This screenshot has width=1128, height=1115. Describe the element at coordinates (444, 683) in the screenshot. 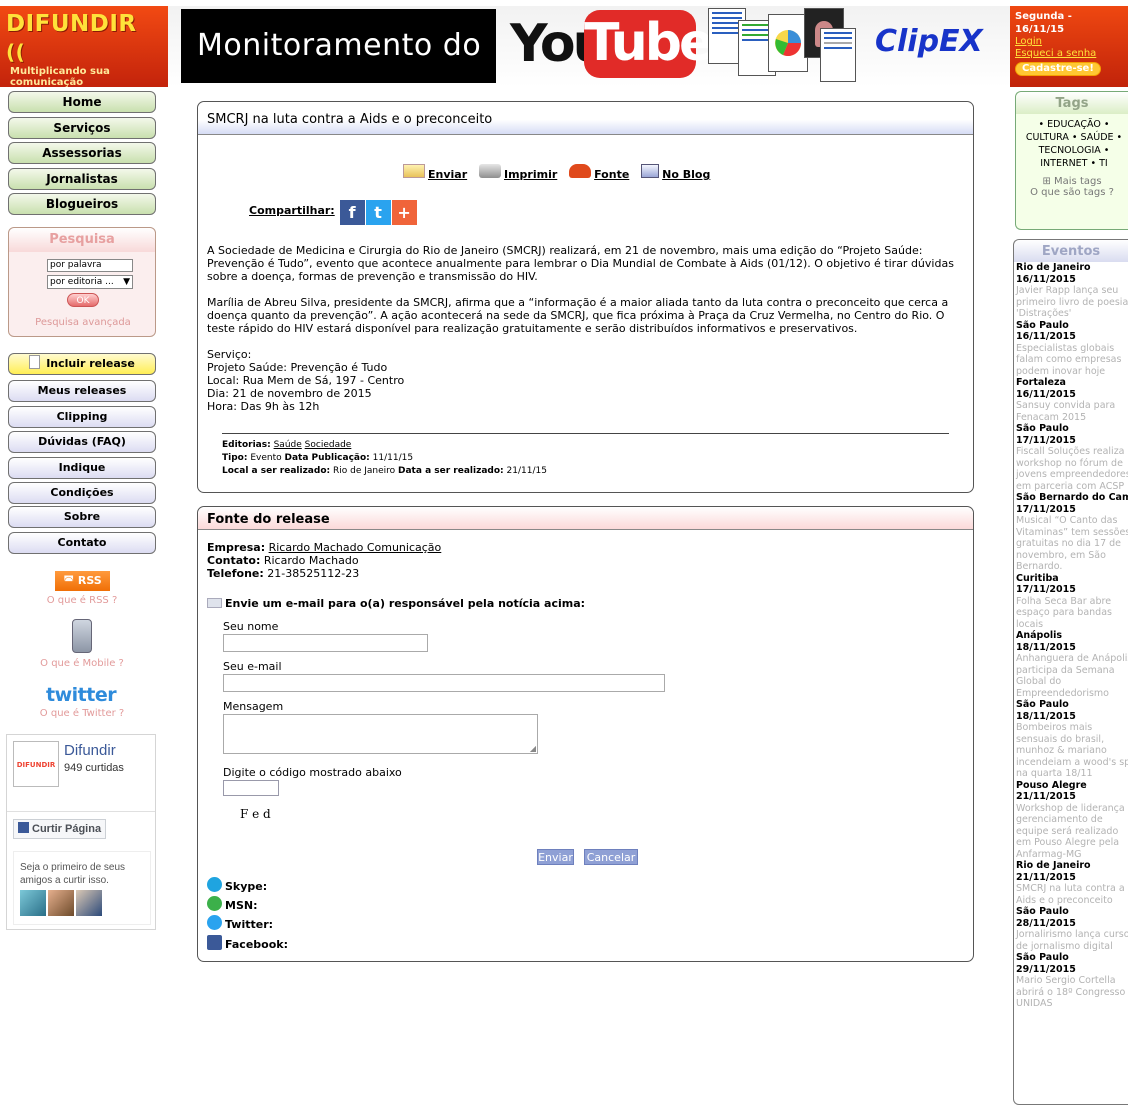

I see `email-input` at that location.